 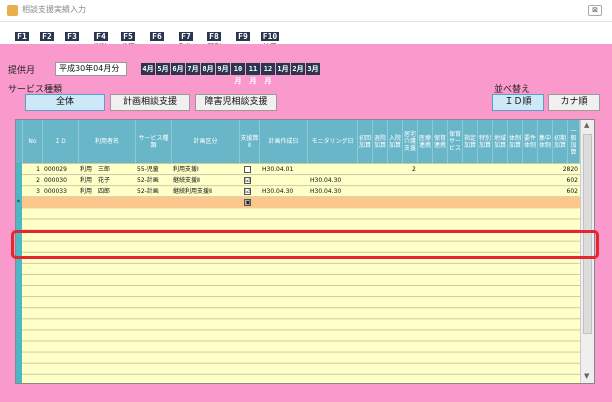 I want to click on header-col-19: 要件体制, so click(x=530, y=141).